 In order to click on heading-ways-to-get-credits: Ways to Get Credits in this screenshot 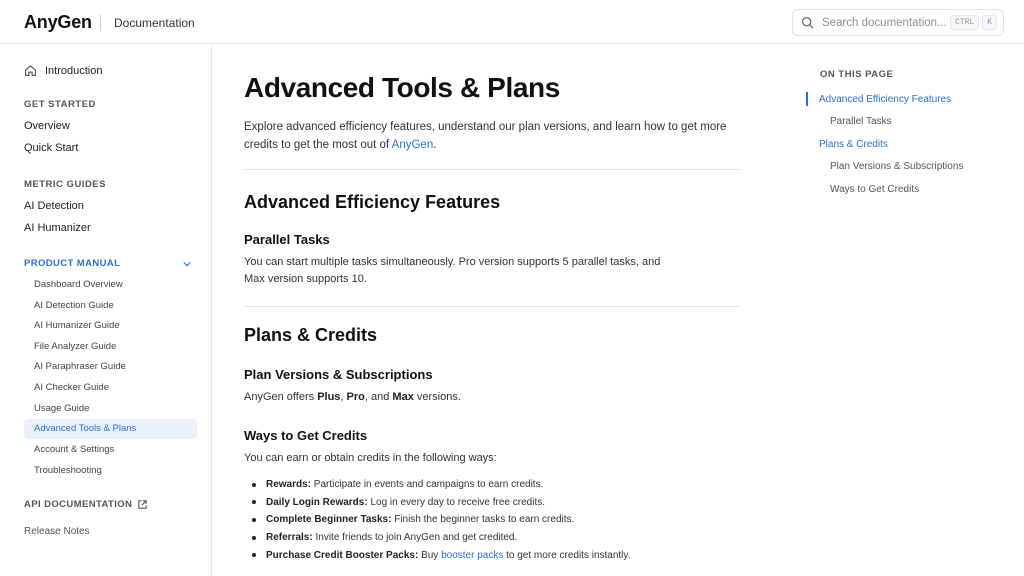, I will do `click(306, 435)`.